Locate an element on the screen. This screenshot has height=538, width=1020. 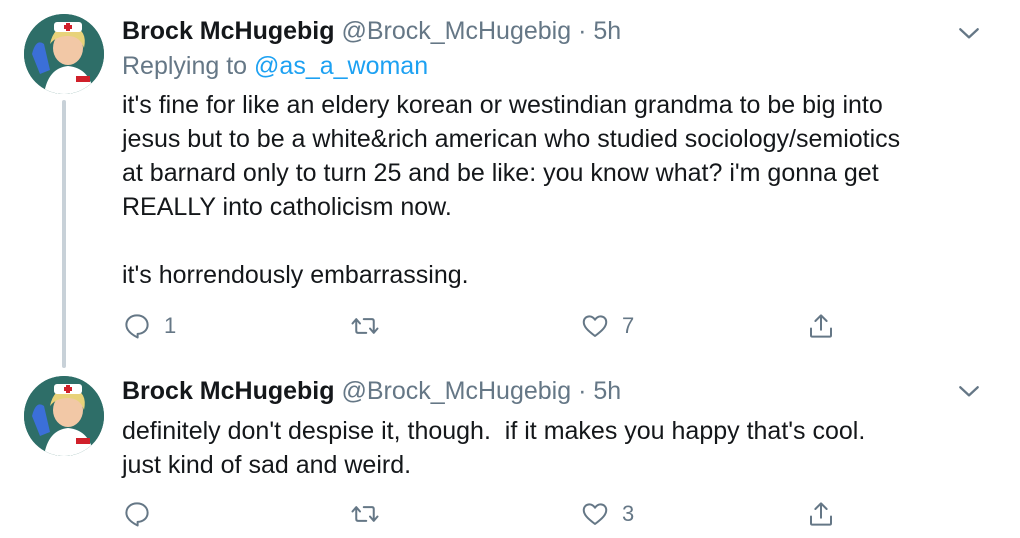
tweet-actions: 1 7 is located at coordinates (492, 326).